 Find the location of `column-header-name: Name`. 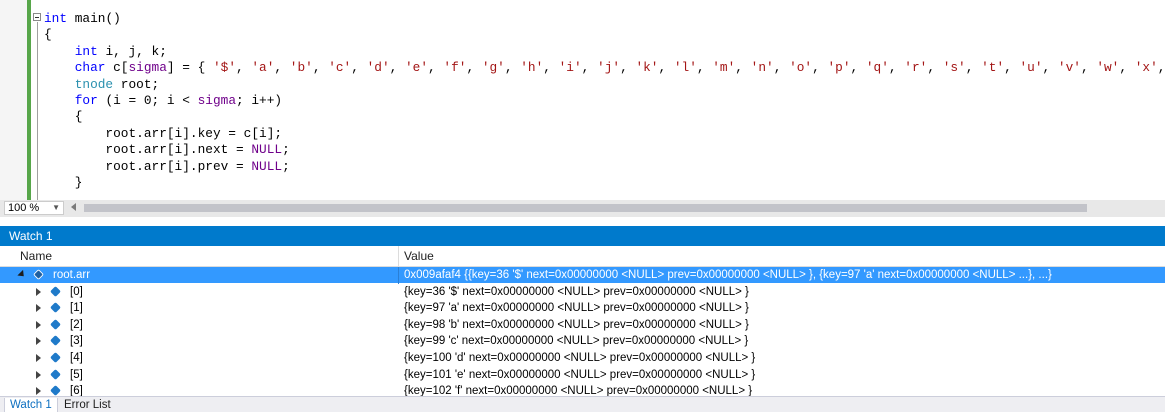

column-header-name: Name is located at coordinates (36, 256).